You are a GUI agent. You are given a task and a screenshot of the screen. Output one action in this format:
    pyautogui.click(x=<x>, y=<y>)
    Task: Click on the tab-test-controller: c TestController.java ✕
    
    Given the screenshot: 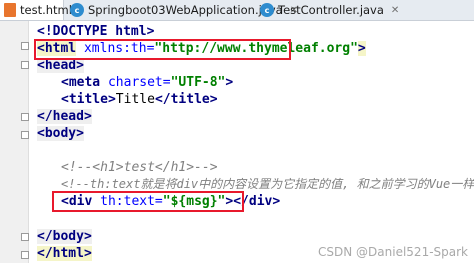 What is the action you would take?
    pyautogui.click(x=327, y=10)
    